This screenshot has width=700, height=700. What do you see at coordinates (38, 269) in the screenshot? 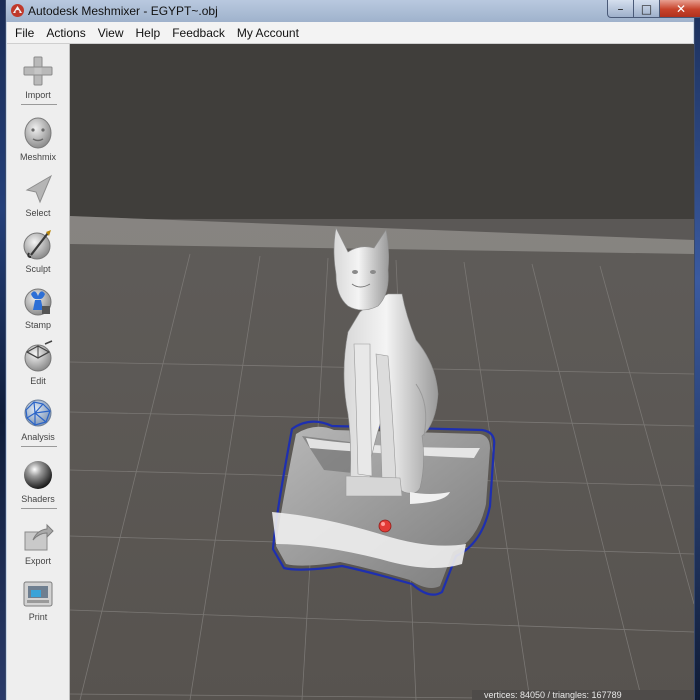
I see `sculpt-label: Sculpt` at bounding box center [38, 269].